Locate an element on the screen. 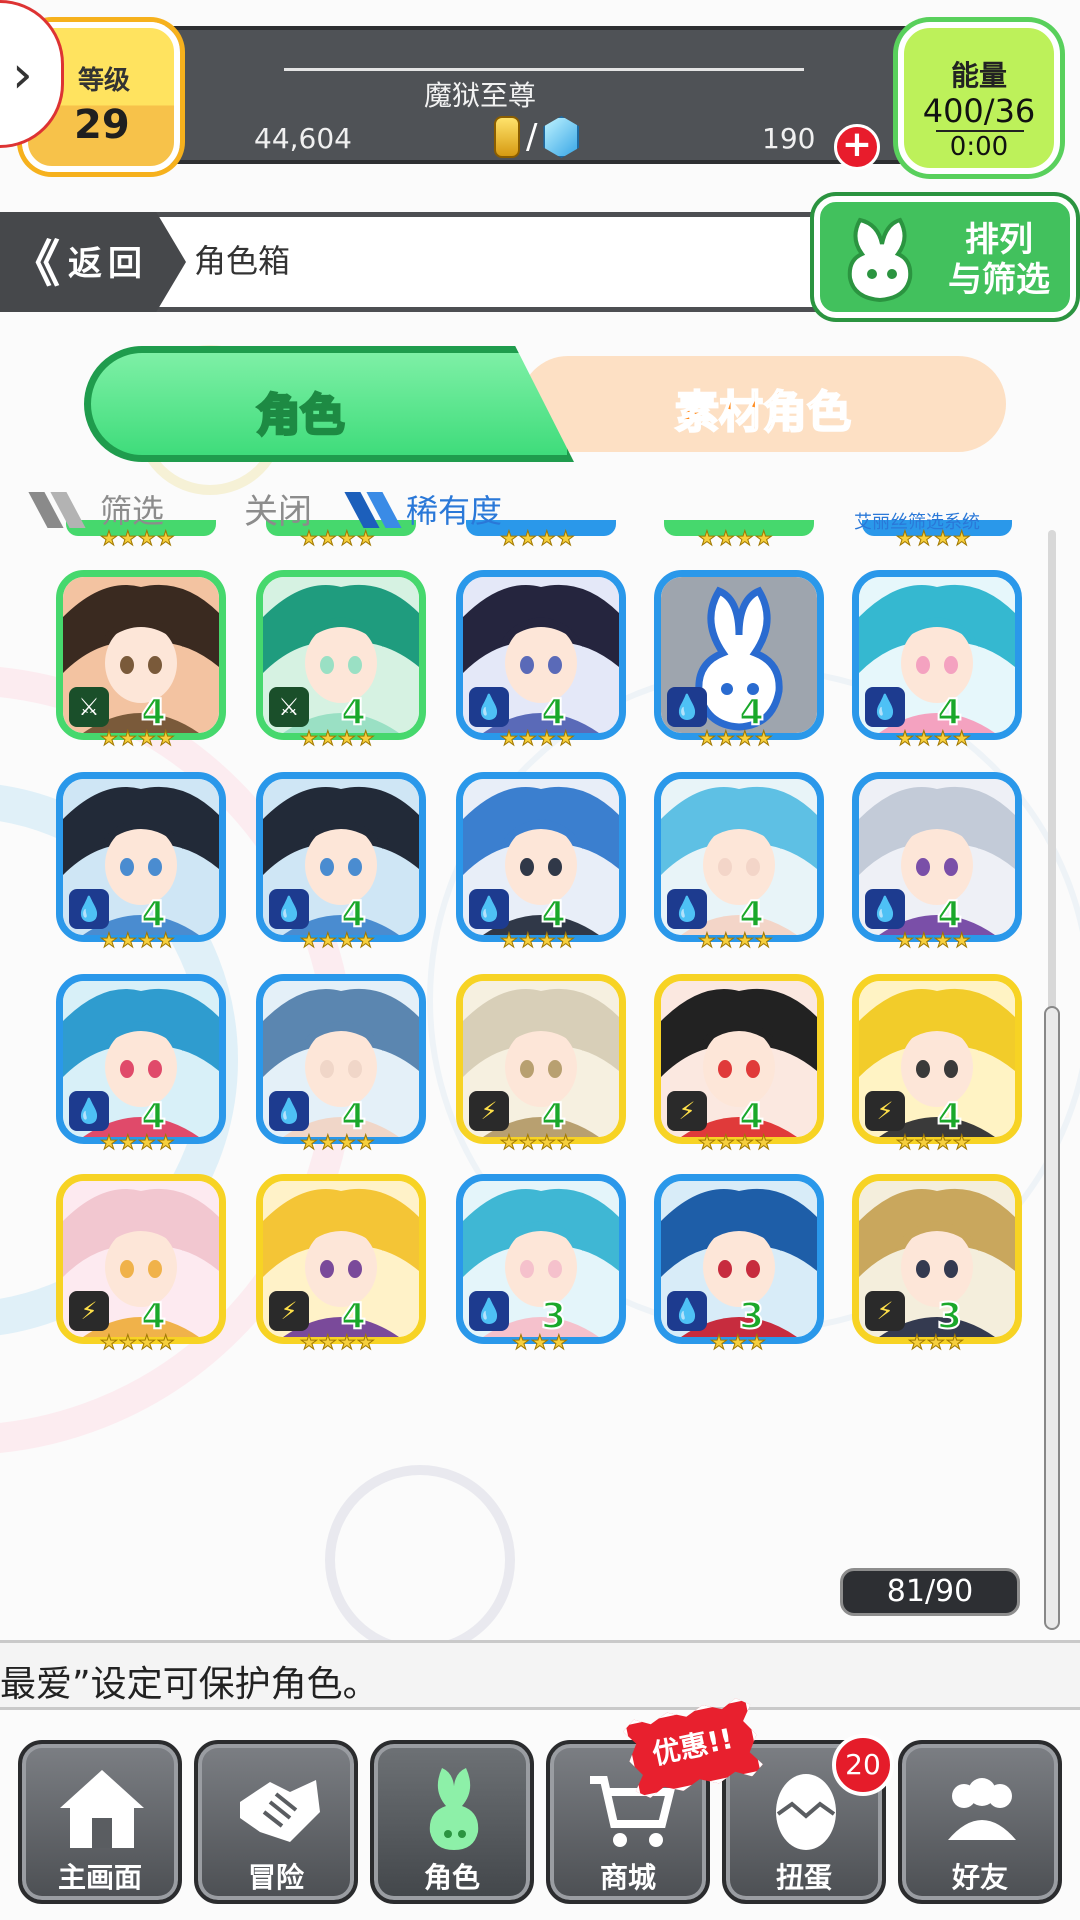  nav-label: 商城 is located at coordinates (627, 1877).